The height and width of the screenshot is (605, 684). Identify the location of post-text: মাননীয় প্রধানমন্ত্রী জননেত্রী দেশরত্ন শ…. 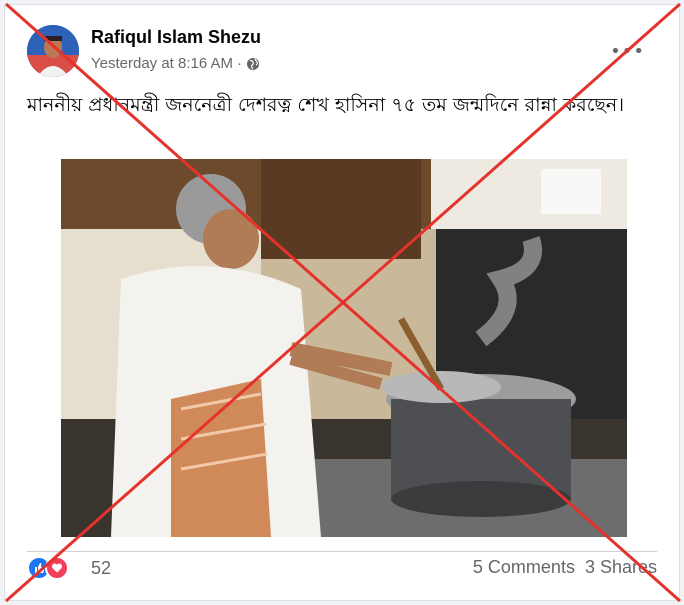
(326, 105).